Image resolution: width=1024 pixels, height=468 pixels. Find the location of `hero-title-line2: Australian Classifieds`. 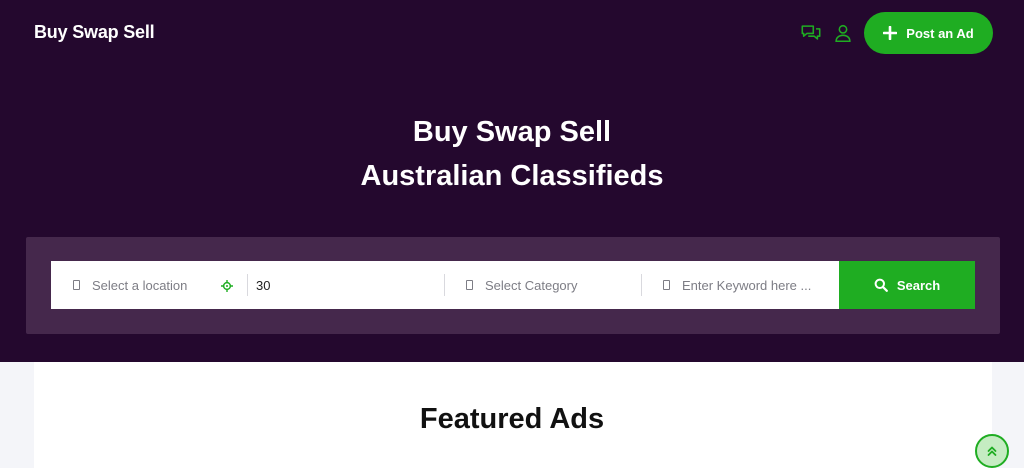

hero-title-line2: Australian Classifieds is located at coordinates (512, 176).